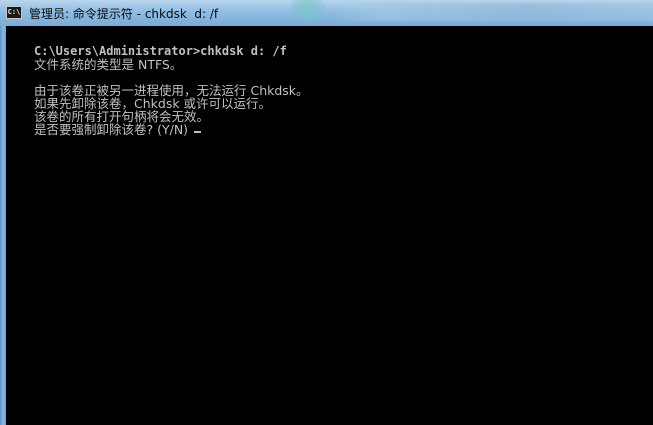  Describe the element at coordinates (308, 12) in the screenshot. I see `titlebar-glow` at that location.